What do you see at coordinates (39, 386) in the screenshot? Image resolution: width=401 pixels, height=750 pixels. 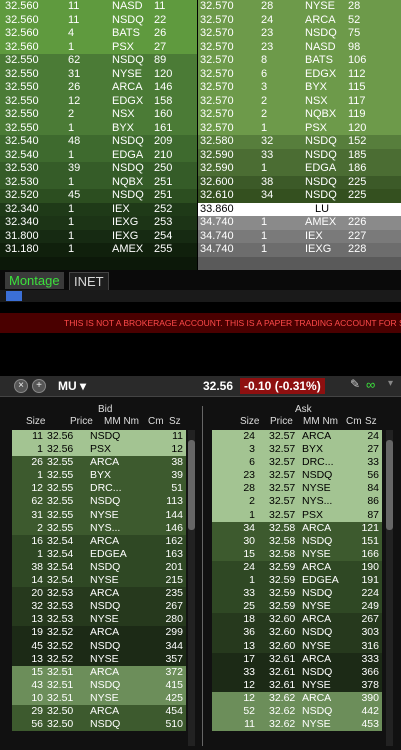 I see `add-icon: +` at bounding box center [39, 386].